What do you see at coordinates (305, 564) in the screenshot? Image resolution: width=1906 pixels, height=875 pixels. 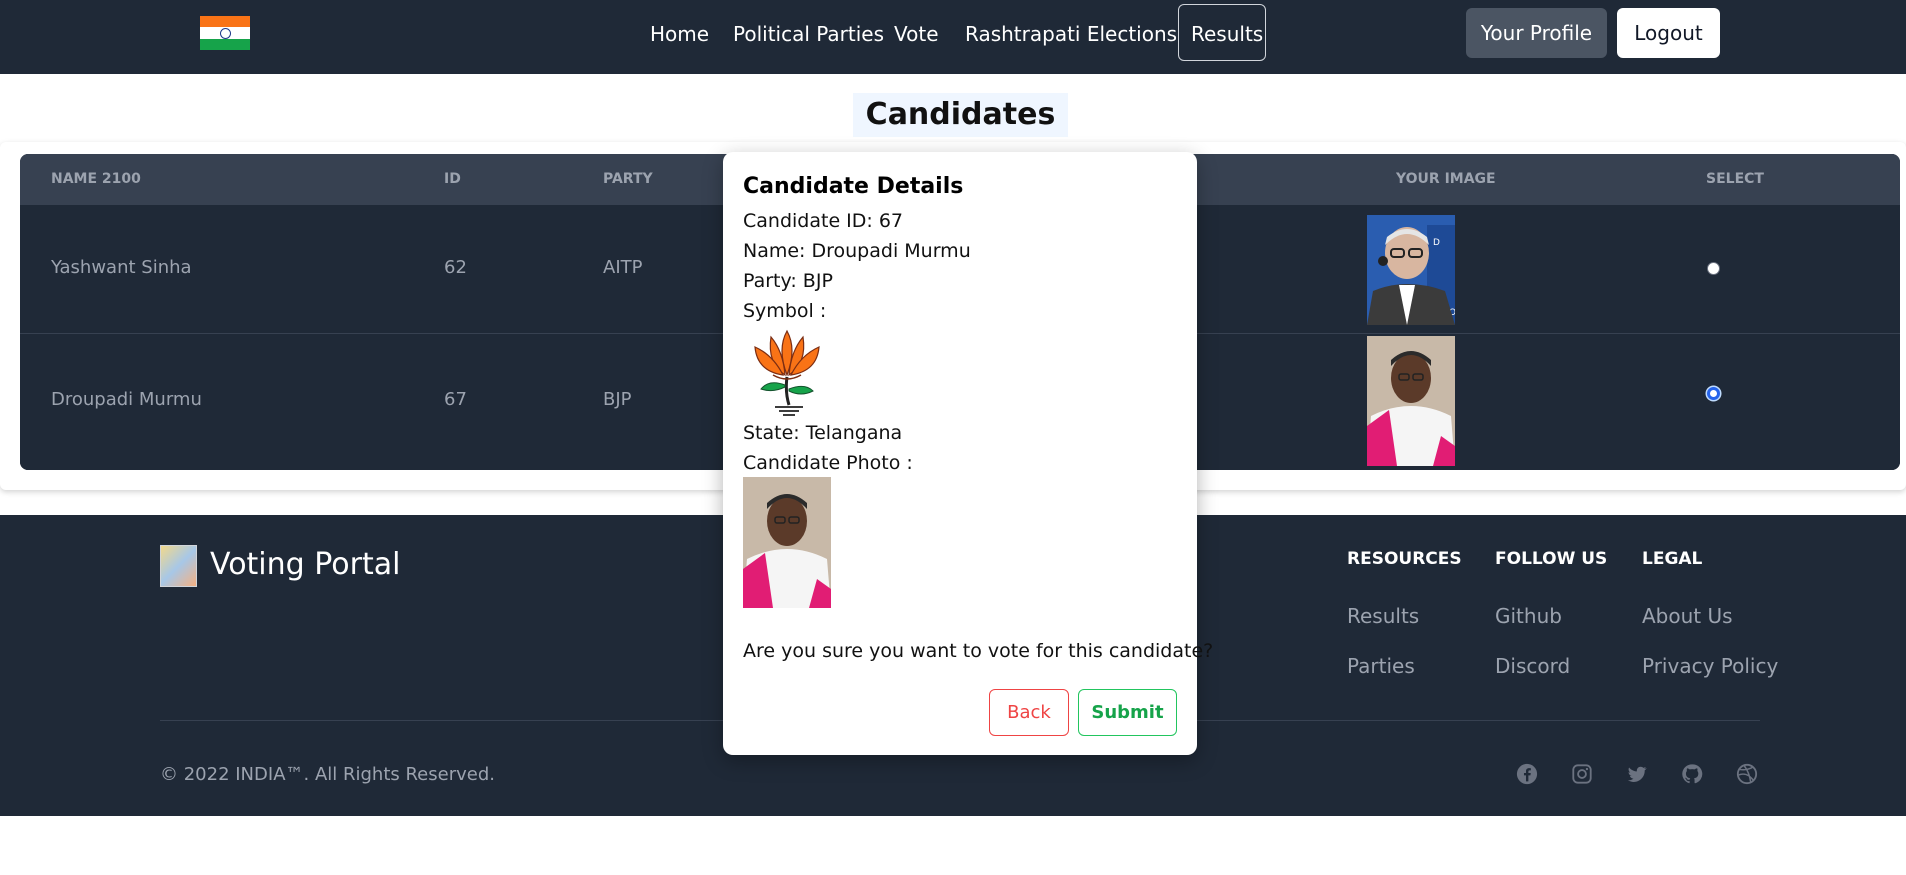 I see `footer-brand: Voting Portal` at bounding box center [305, 564].